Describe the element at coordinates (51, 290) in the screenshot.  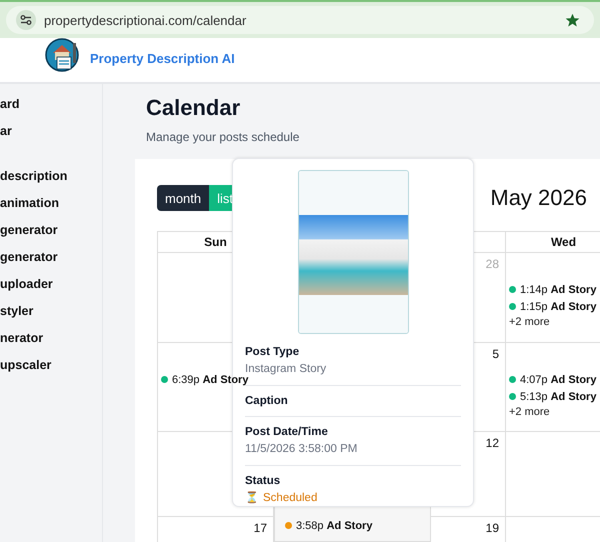
I see `sidebar-item: uploader` at that location.